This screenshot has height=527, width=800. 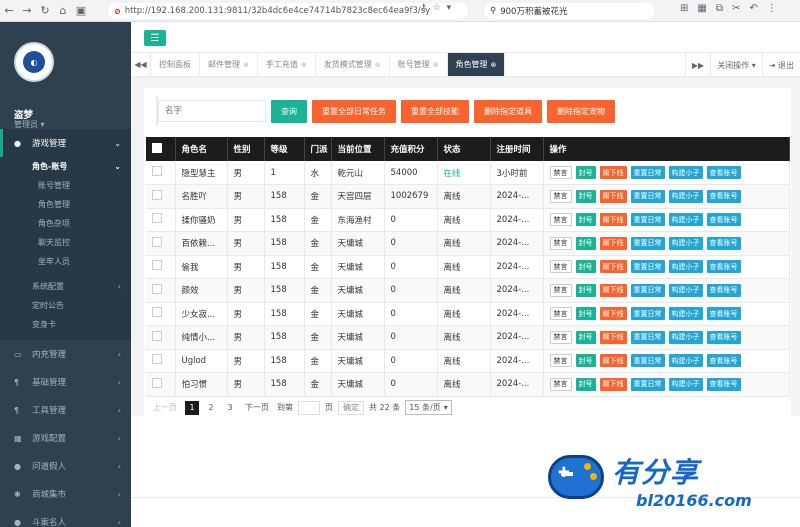 What do you see at coordinates (449, 8) in the screenshot?
I see `dropdown-icon: ▾` at bounding box center [449, 8].